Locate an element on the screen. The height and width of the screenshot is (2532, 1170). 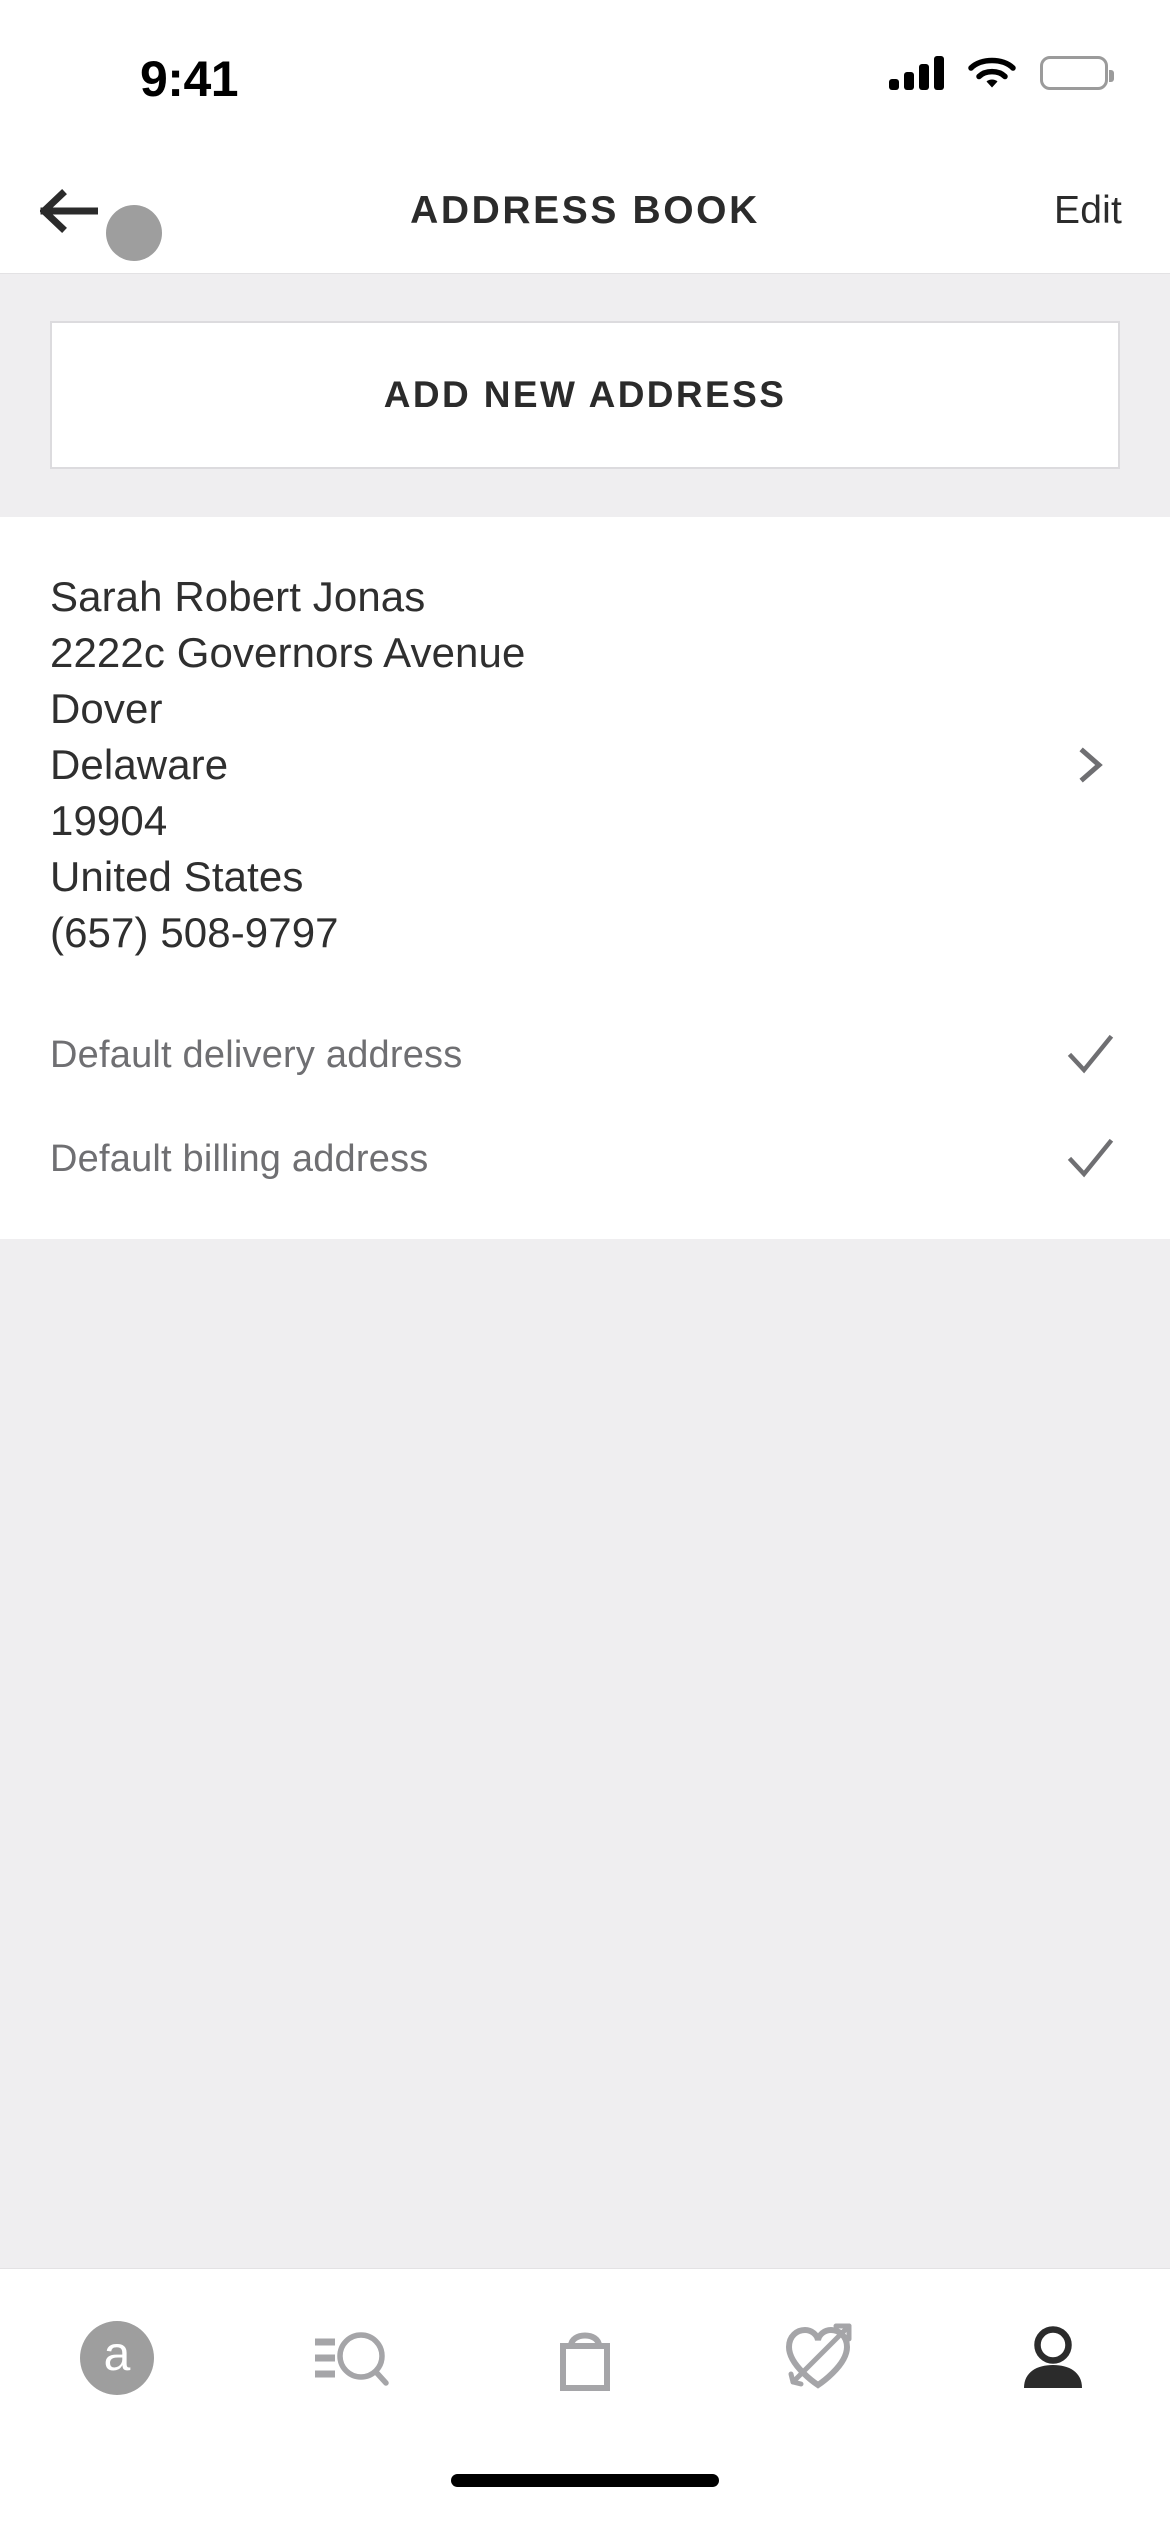
person-icon is located at coordinates (1053, 2358).